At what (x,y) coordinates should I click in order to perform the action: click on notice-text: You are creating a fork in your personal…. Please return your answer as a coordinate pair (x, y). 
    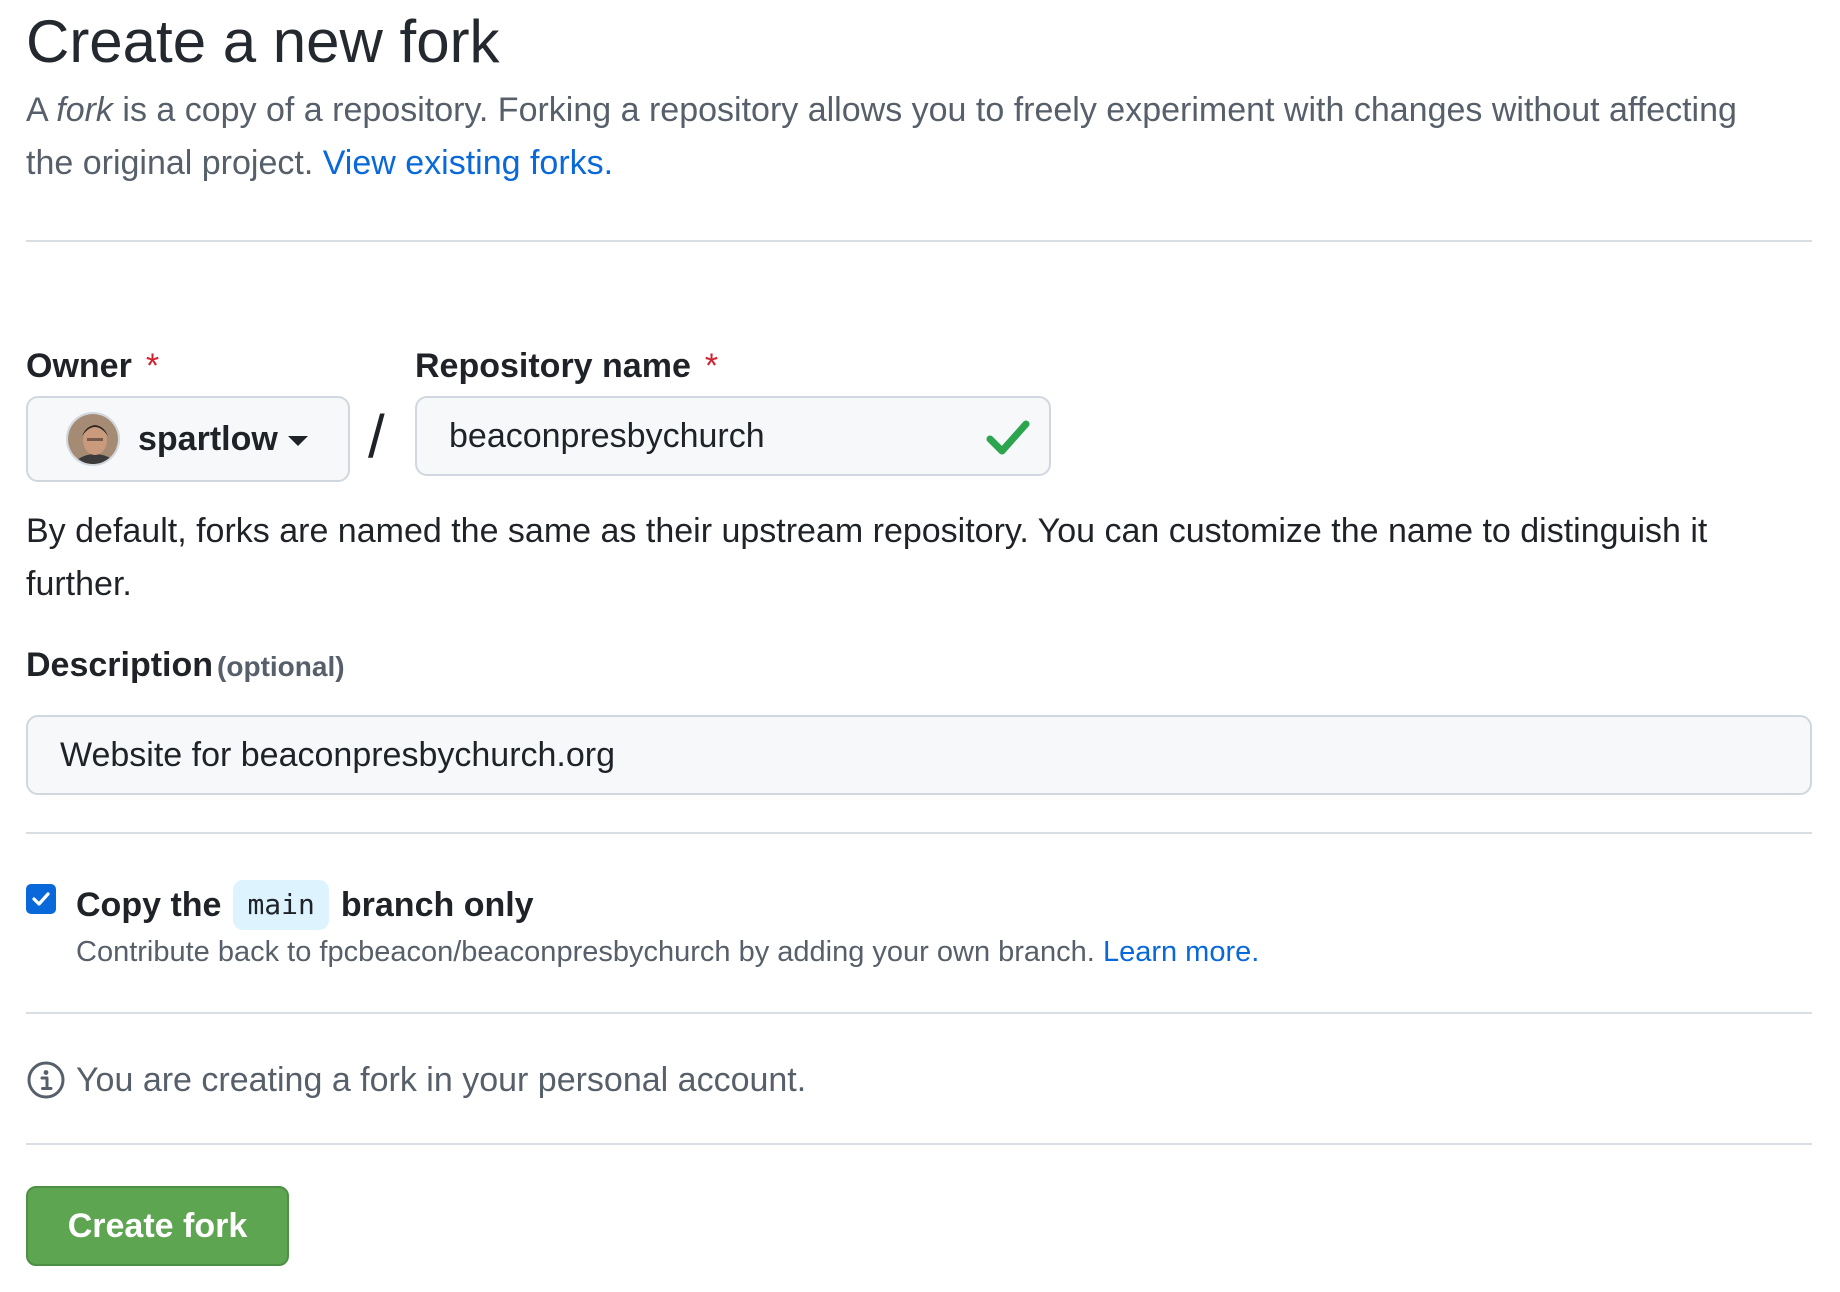
    Looking at the image, I should click on (441, 1079).